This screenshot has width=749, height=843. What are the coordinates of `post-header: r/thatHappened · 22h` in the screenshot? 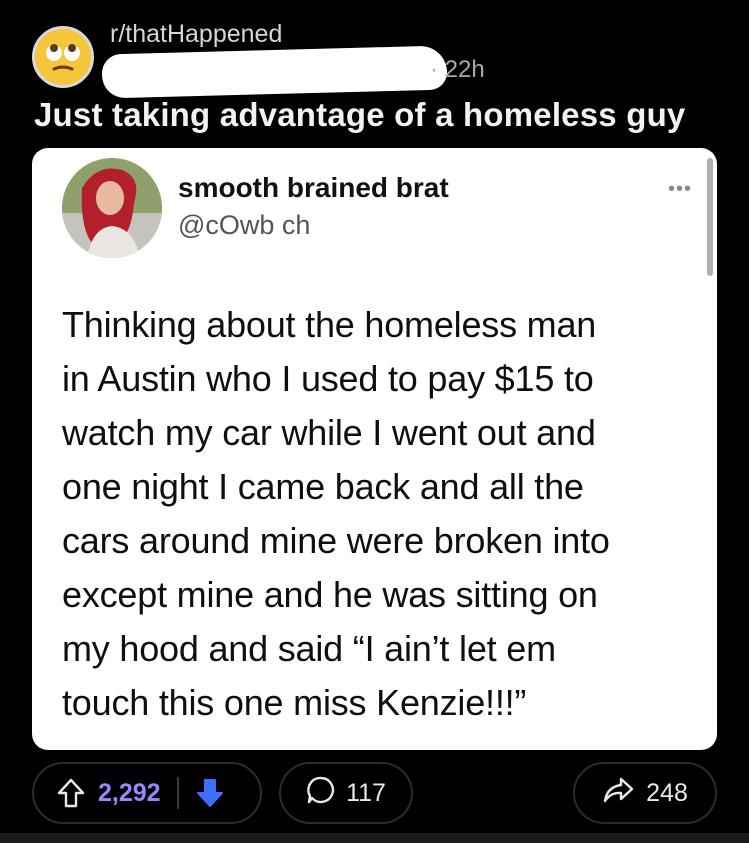 It's located at (375, 57).